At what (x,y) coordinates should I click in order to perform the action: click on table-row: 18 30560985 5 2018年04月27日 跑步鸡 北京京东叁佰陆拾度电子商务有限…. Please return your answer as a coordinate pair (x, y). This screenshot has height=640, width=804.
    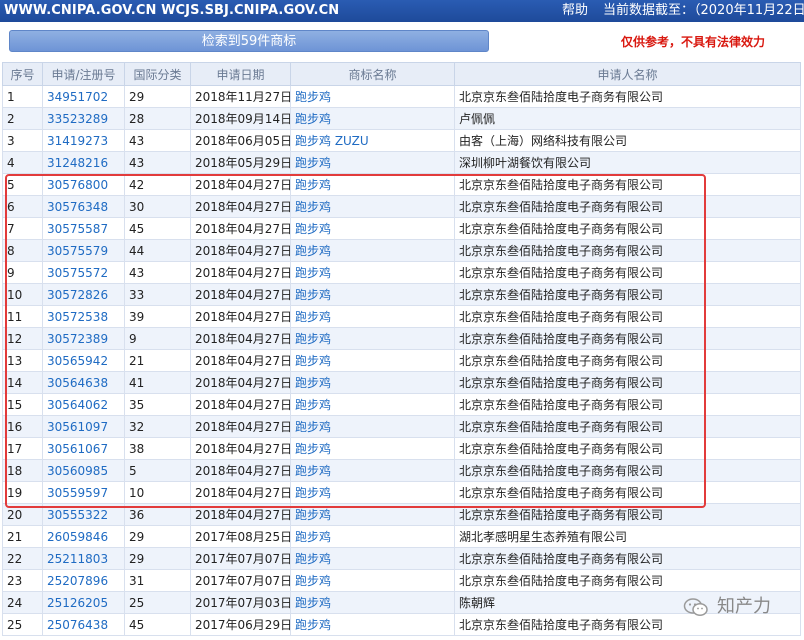
    Looking at the image, I should click on (401, 470).